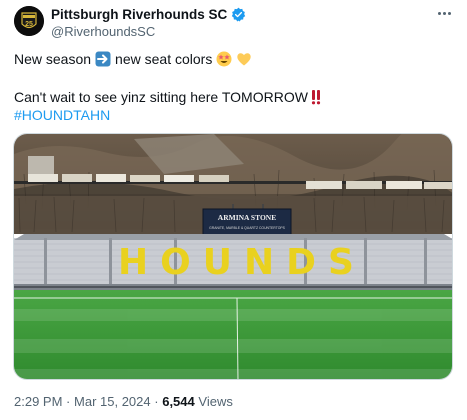 Image resolution: width=467 pixels, height=420 pixels. What do you see at coordinates (41, 165) in the screenshot?
I see `building` at bounding box center [41, 165].